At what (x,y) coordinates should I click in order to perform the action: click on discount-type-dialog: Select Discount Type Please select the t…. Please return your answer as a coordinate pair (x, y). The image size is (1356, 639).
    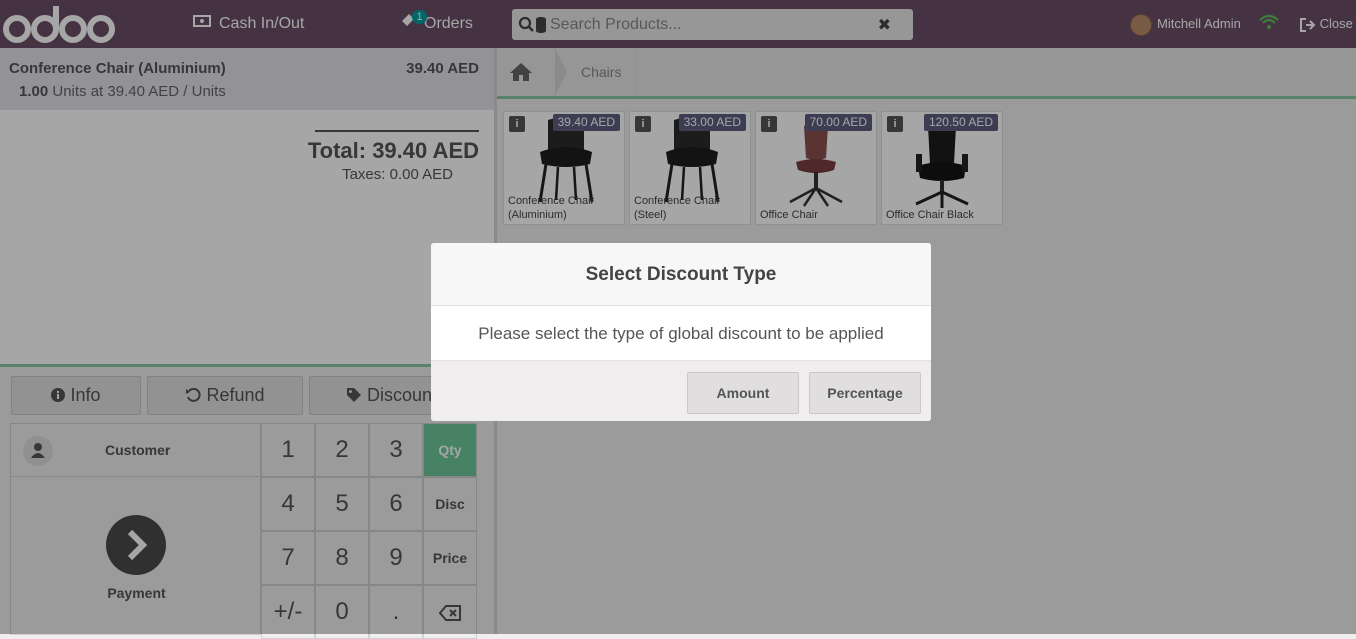
    Looking at the image, I should click on (681, 332).